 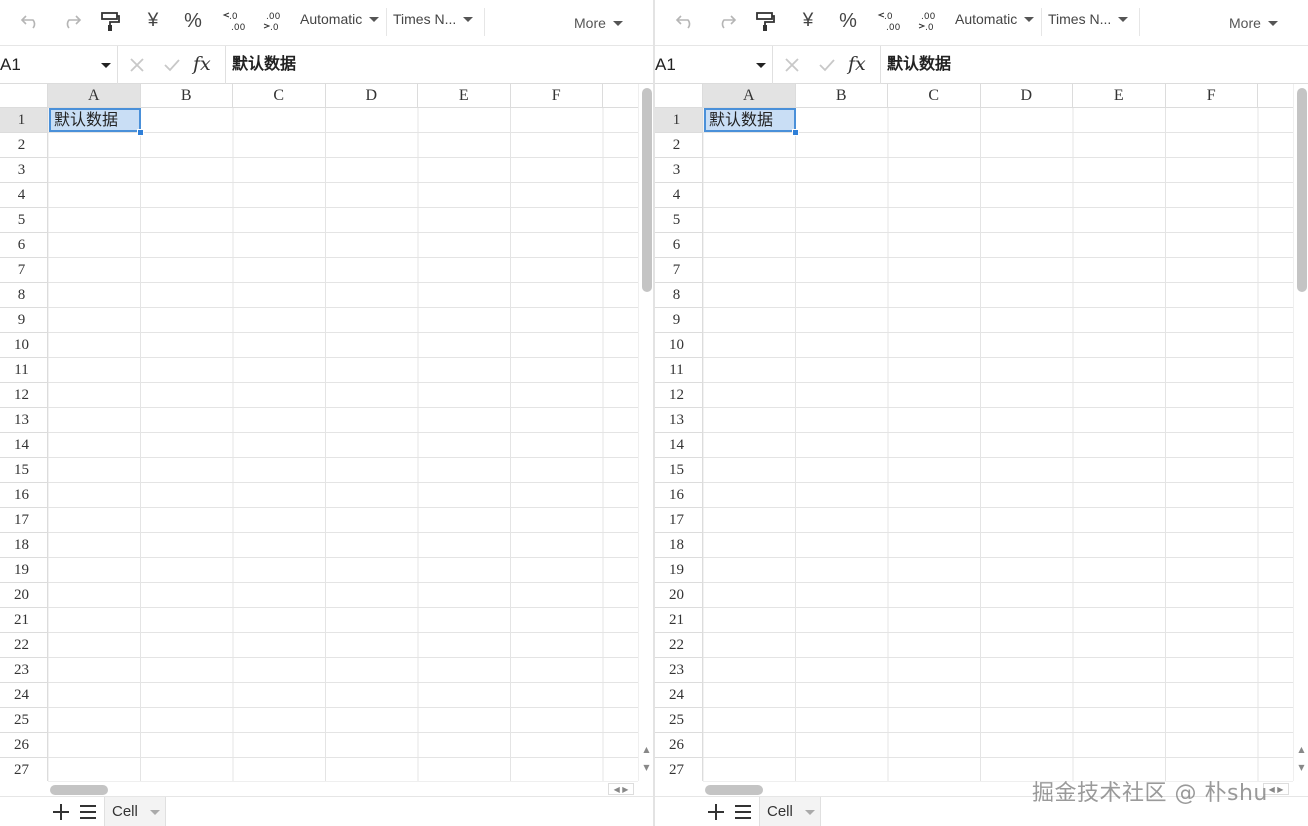 I want to click on row-header: 22, so click(x=24, y=645).